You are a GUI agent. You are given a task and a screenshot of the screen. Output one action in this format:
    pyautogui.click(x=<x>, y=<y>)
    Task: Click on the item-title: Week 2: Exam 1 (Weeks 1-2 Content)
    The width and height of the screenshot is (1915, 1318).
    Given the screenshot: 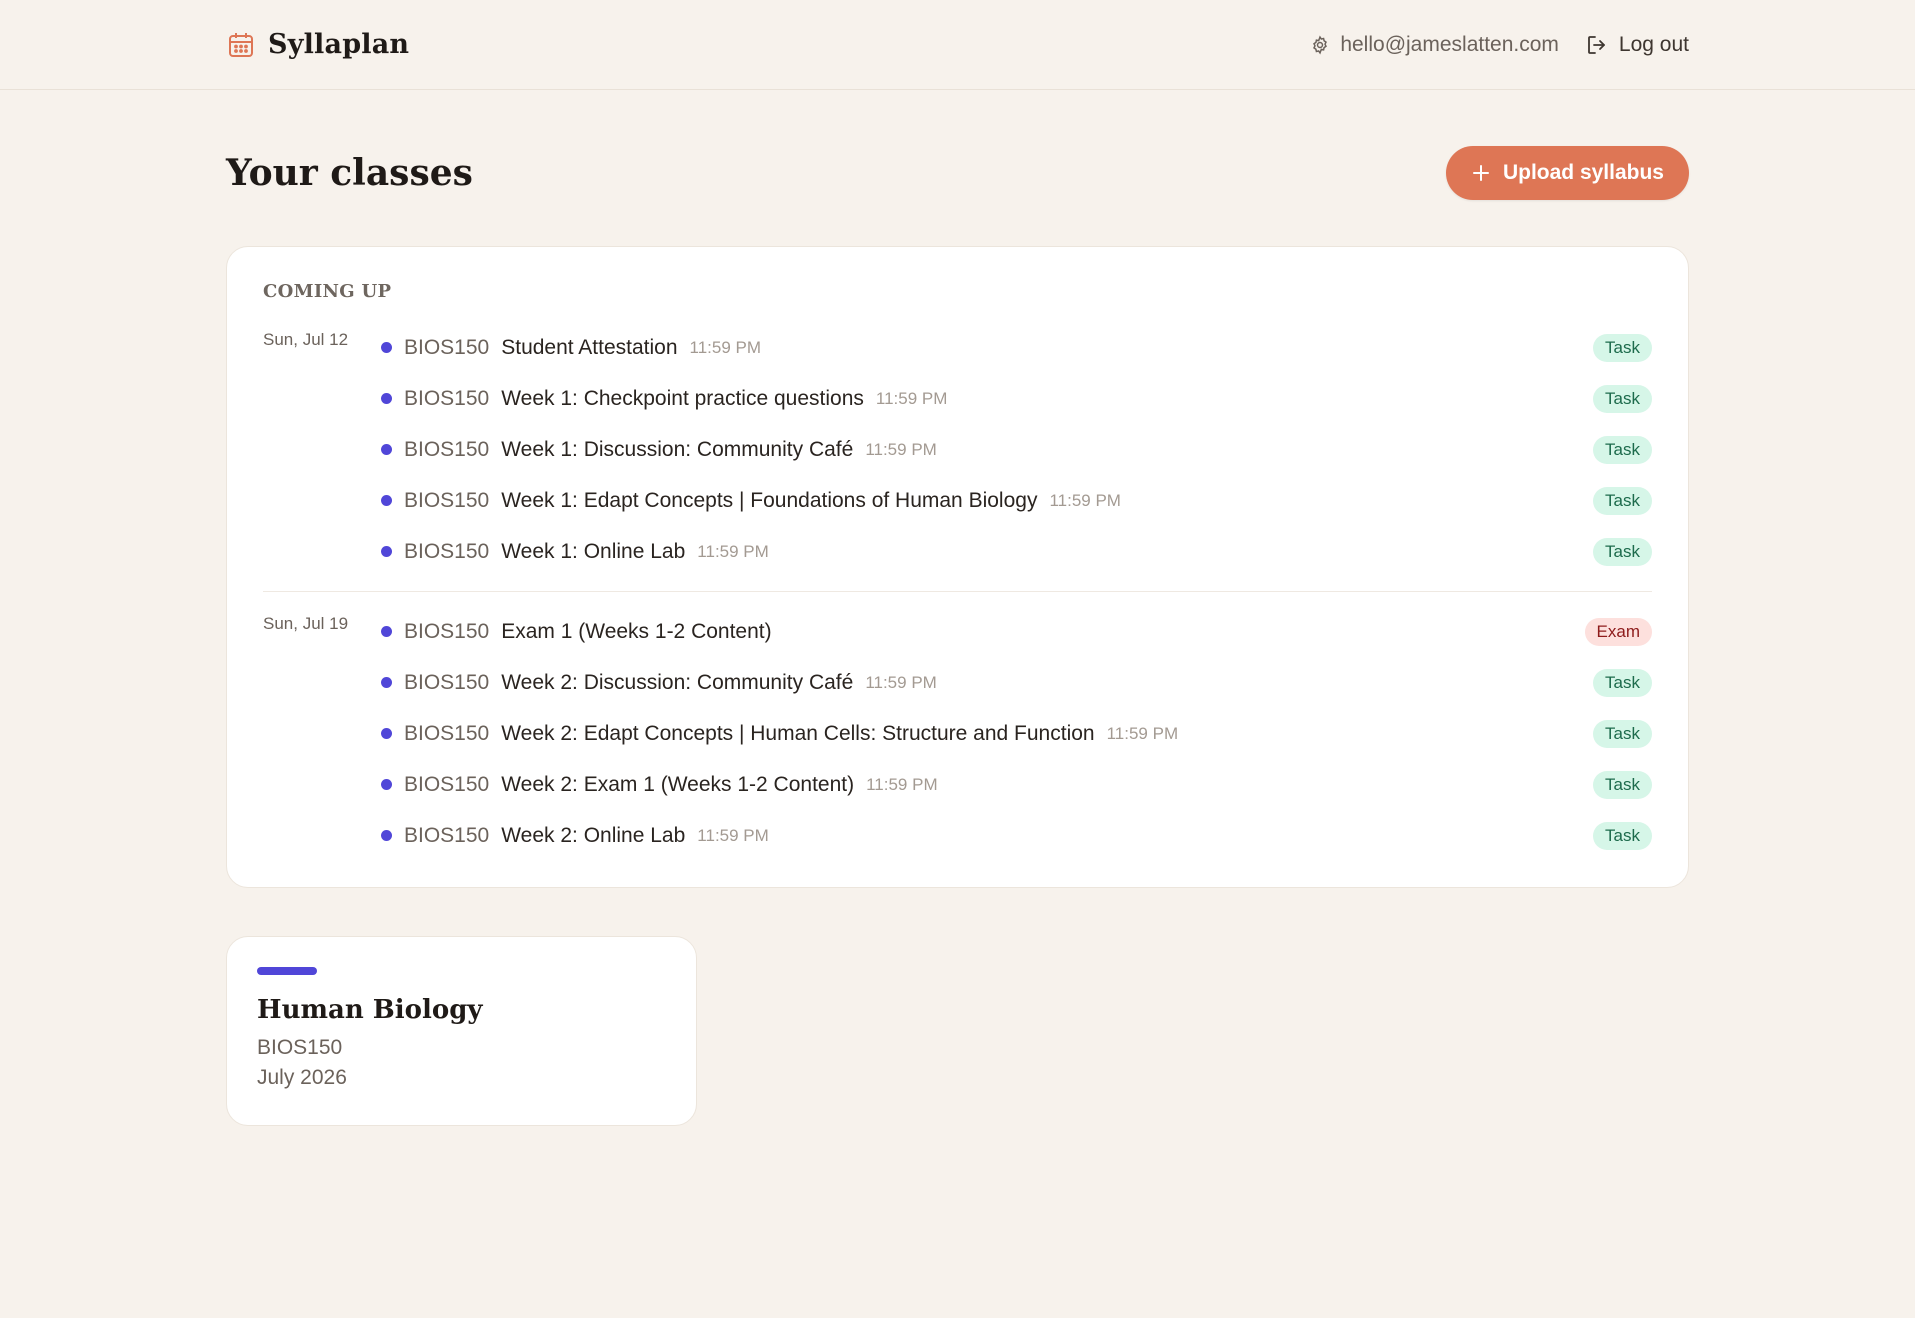 What is the action you would take?
    pyautogui.click(x=678, y=784)
    